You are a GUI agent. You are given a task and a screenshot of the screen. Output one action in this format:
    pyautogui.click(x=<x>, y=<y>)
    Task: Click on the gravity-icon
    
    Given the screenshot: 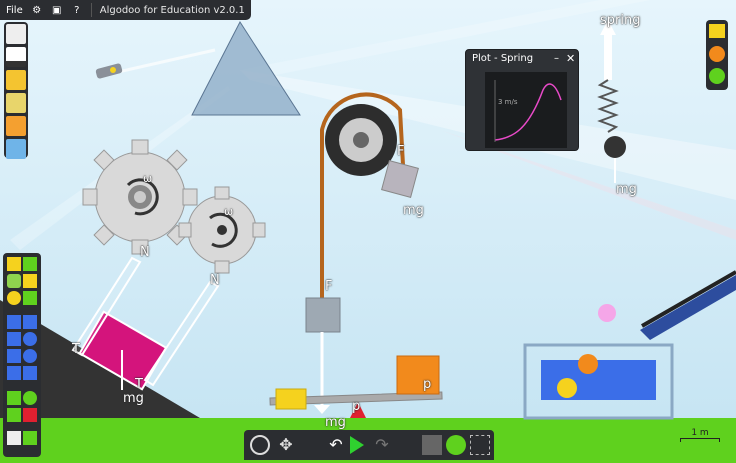 What is the action you would take?
    pyautogui.click(x=432, y=445)
    